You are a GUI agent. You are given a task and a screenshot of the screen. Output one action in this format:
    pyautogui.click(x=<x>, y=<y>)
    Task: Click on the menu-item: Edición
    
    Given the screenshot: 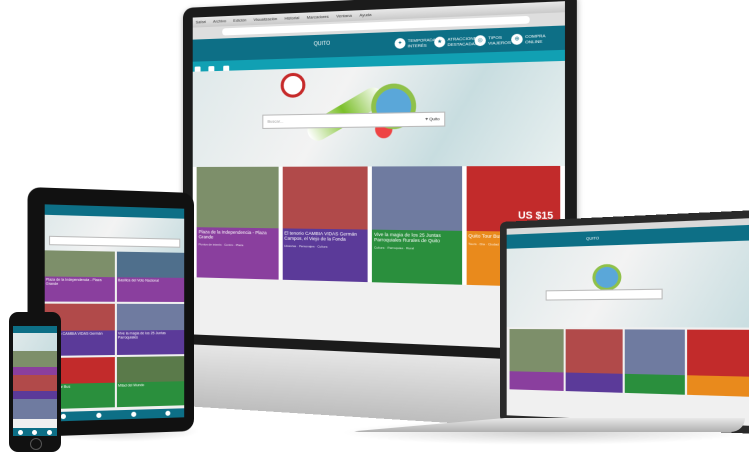 What is the action you would take?
    pyautogui.click(x=239, y=20)
    